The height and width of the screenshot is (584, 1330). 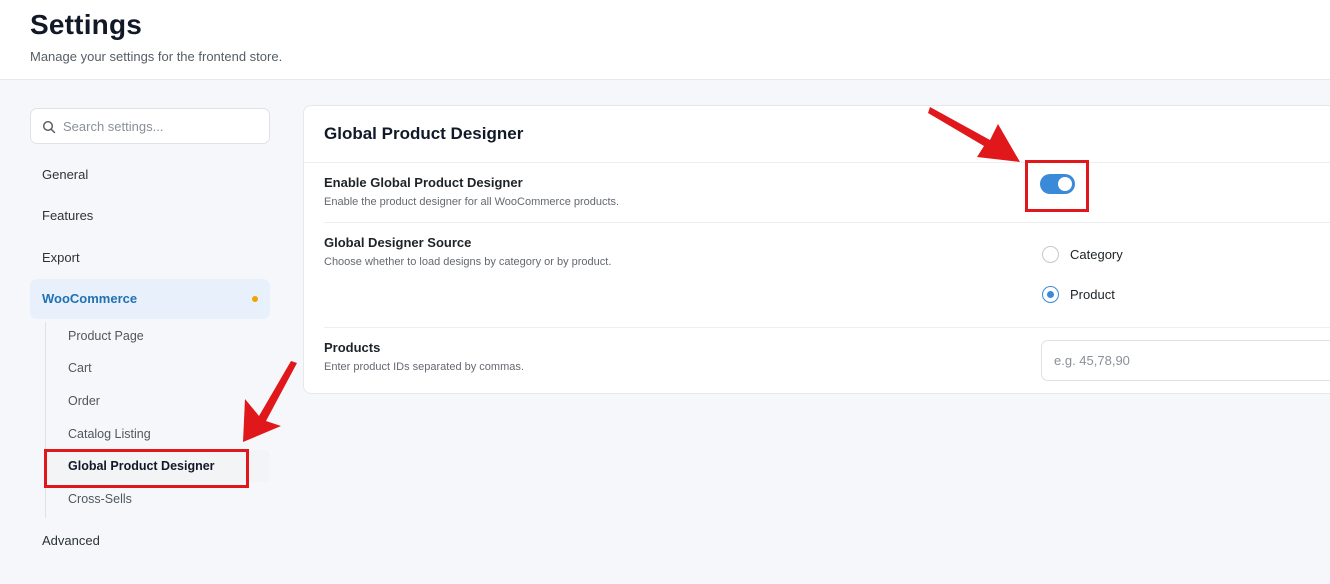 What do you see at coordinates (150, 299) in the screenshot?
I see `sidebar-item-woocommerce: WooCommerce` at bounding box center [150, 299].